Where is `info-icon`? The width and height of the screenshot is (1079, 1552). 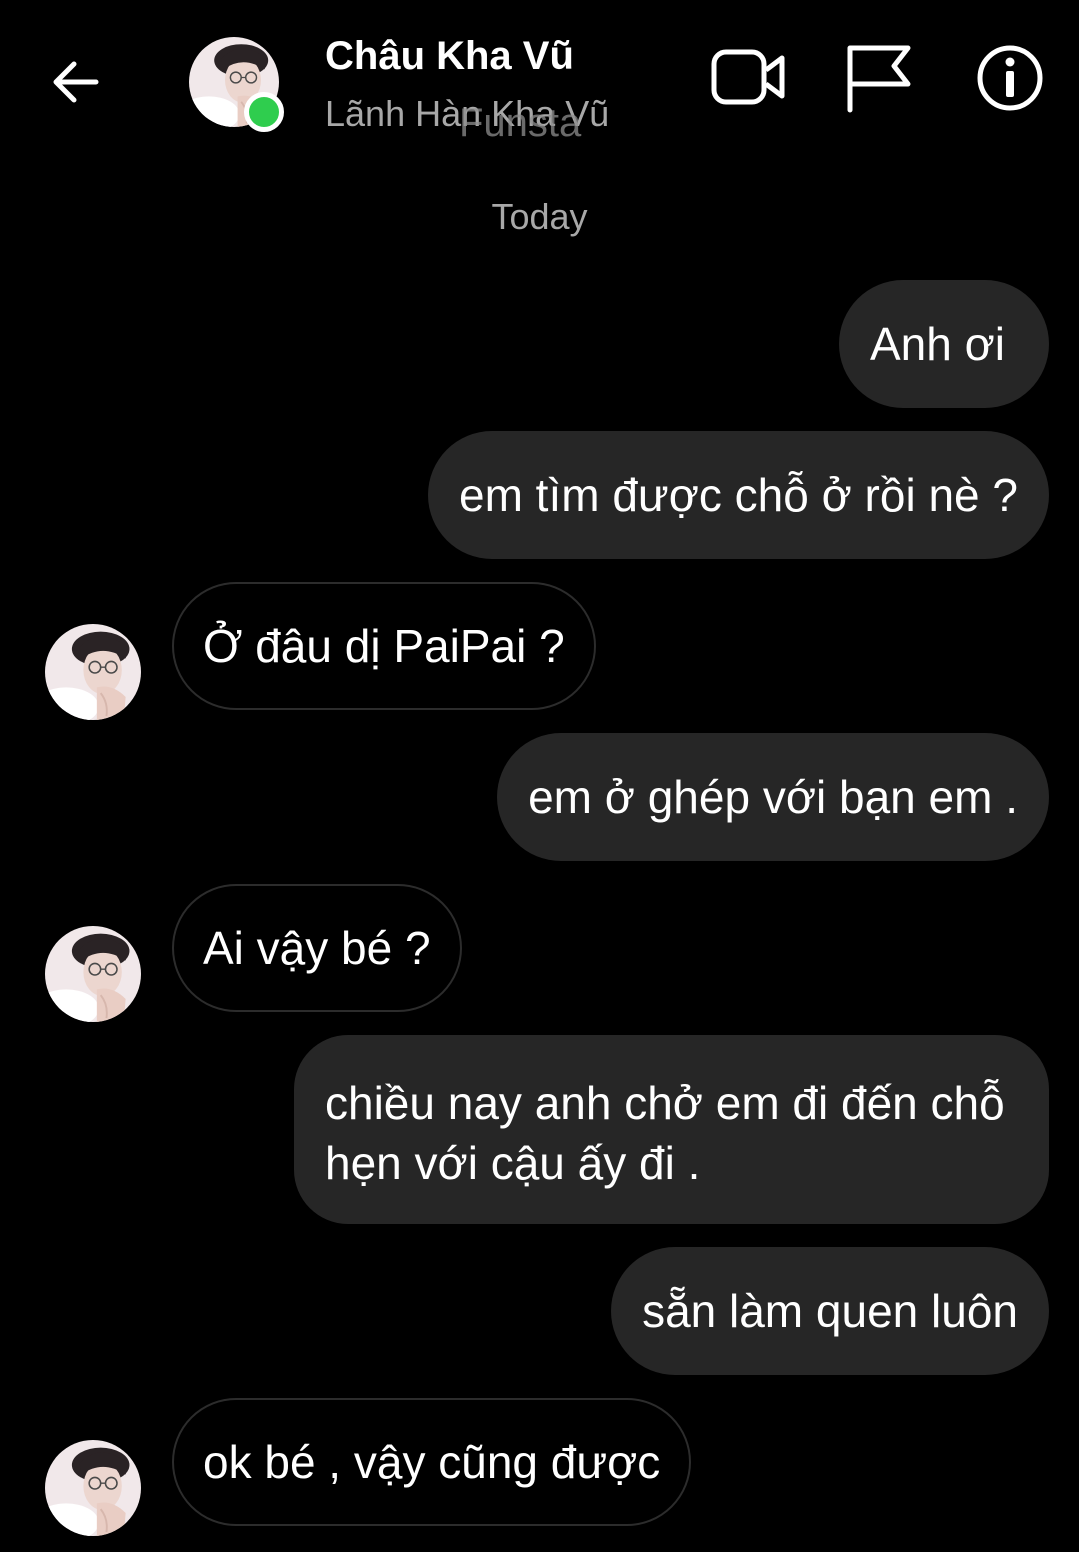
info-icon is located at coordinates (1010, 78).